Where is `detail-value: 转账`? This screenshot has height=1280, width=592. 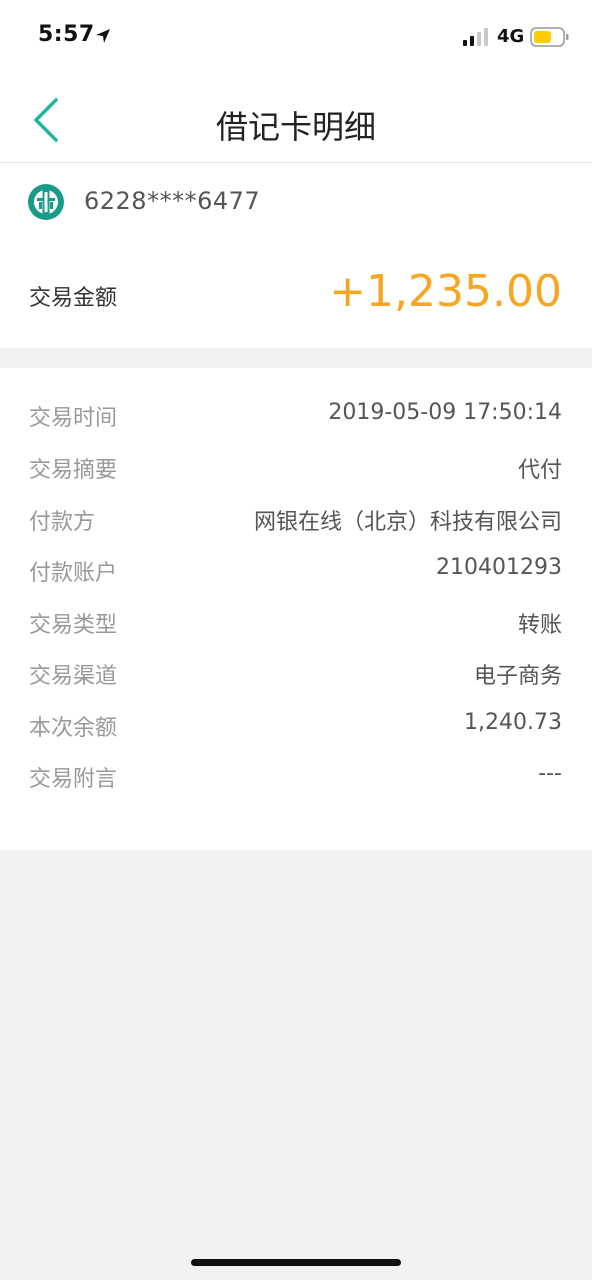 detail-value: 转账 is located at coordinates (539, 625).